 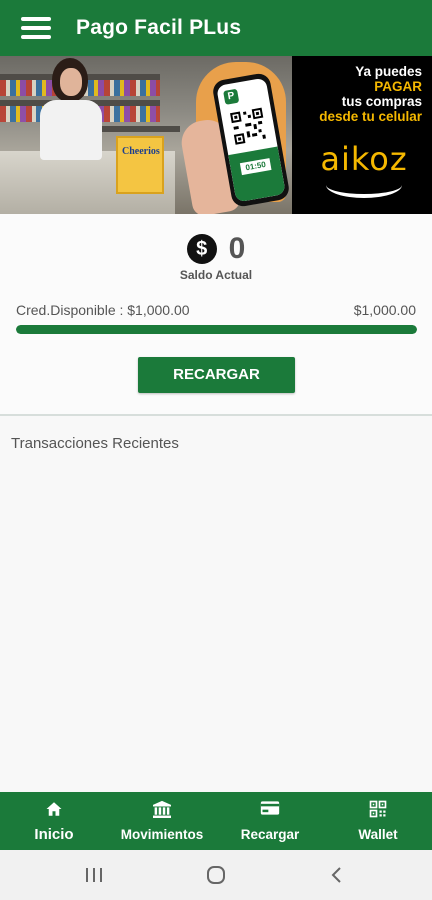 I want to click on credit-row: Cred.Disponible : $1,000.00 $1,000.00, so click(x=216, y=311).